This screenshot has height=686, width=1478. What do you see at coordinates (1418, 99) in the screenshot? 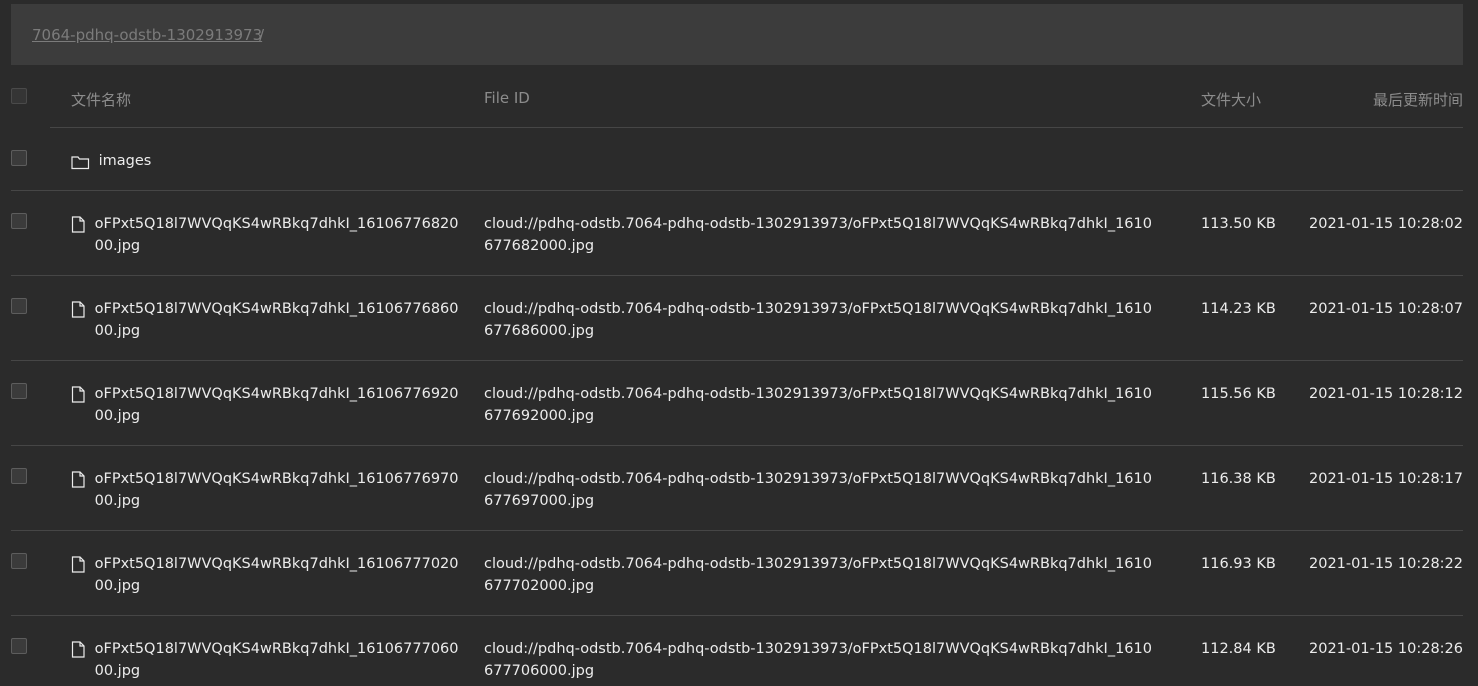
I see `column-header-updated: 最后更新时间` at bounding box center [1418, 99].